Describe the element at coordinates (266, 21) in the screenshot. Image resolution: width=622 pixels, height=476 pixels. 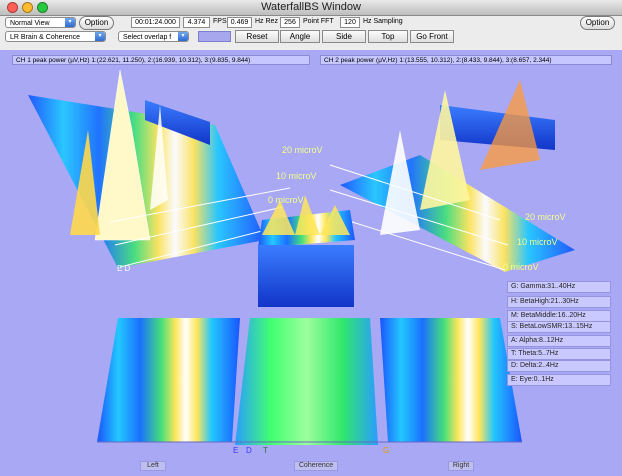
I see `hz-rez-label: Hz Rez` at that location.